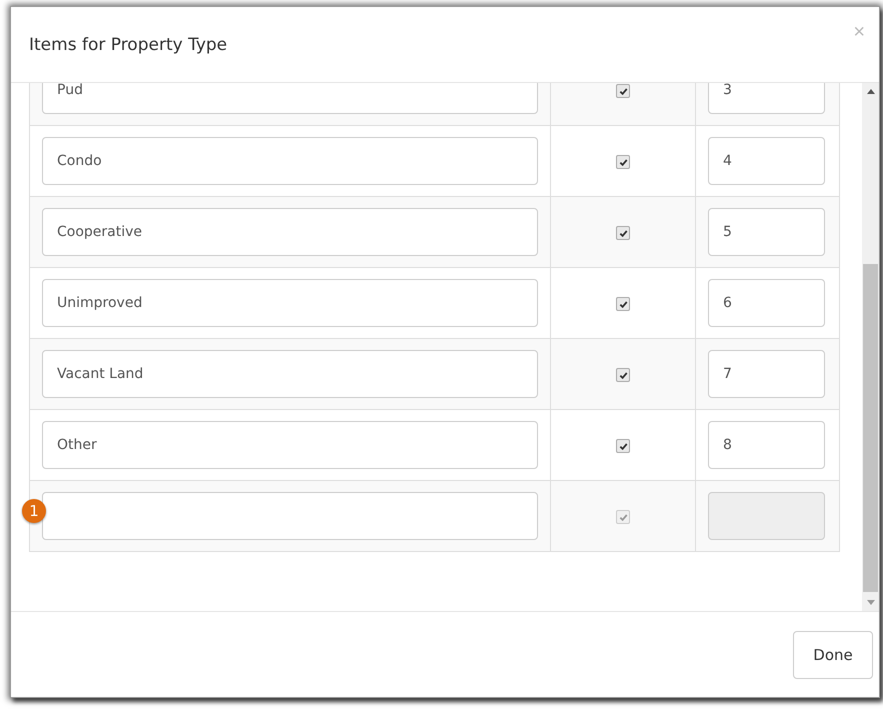 The height and width of the screenshot is (710, 883). Describe the element at coordinates (128, 44) in the screenshot. I see `dialog-title: Items for Property Type` at that location.